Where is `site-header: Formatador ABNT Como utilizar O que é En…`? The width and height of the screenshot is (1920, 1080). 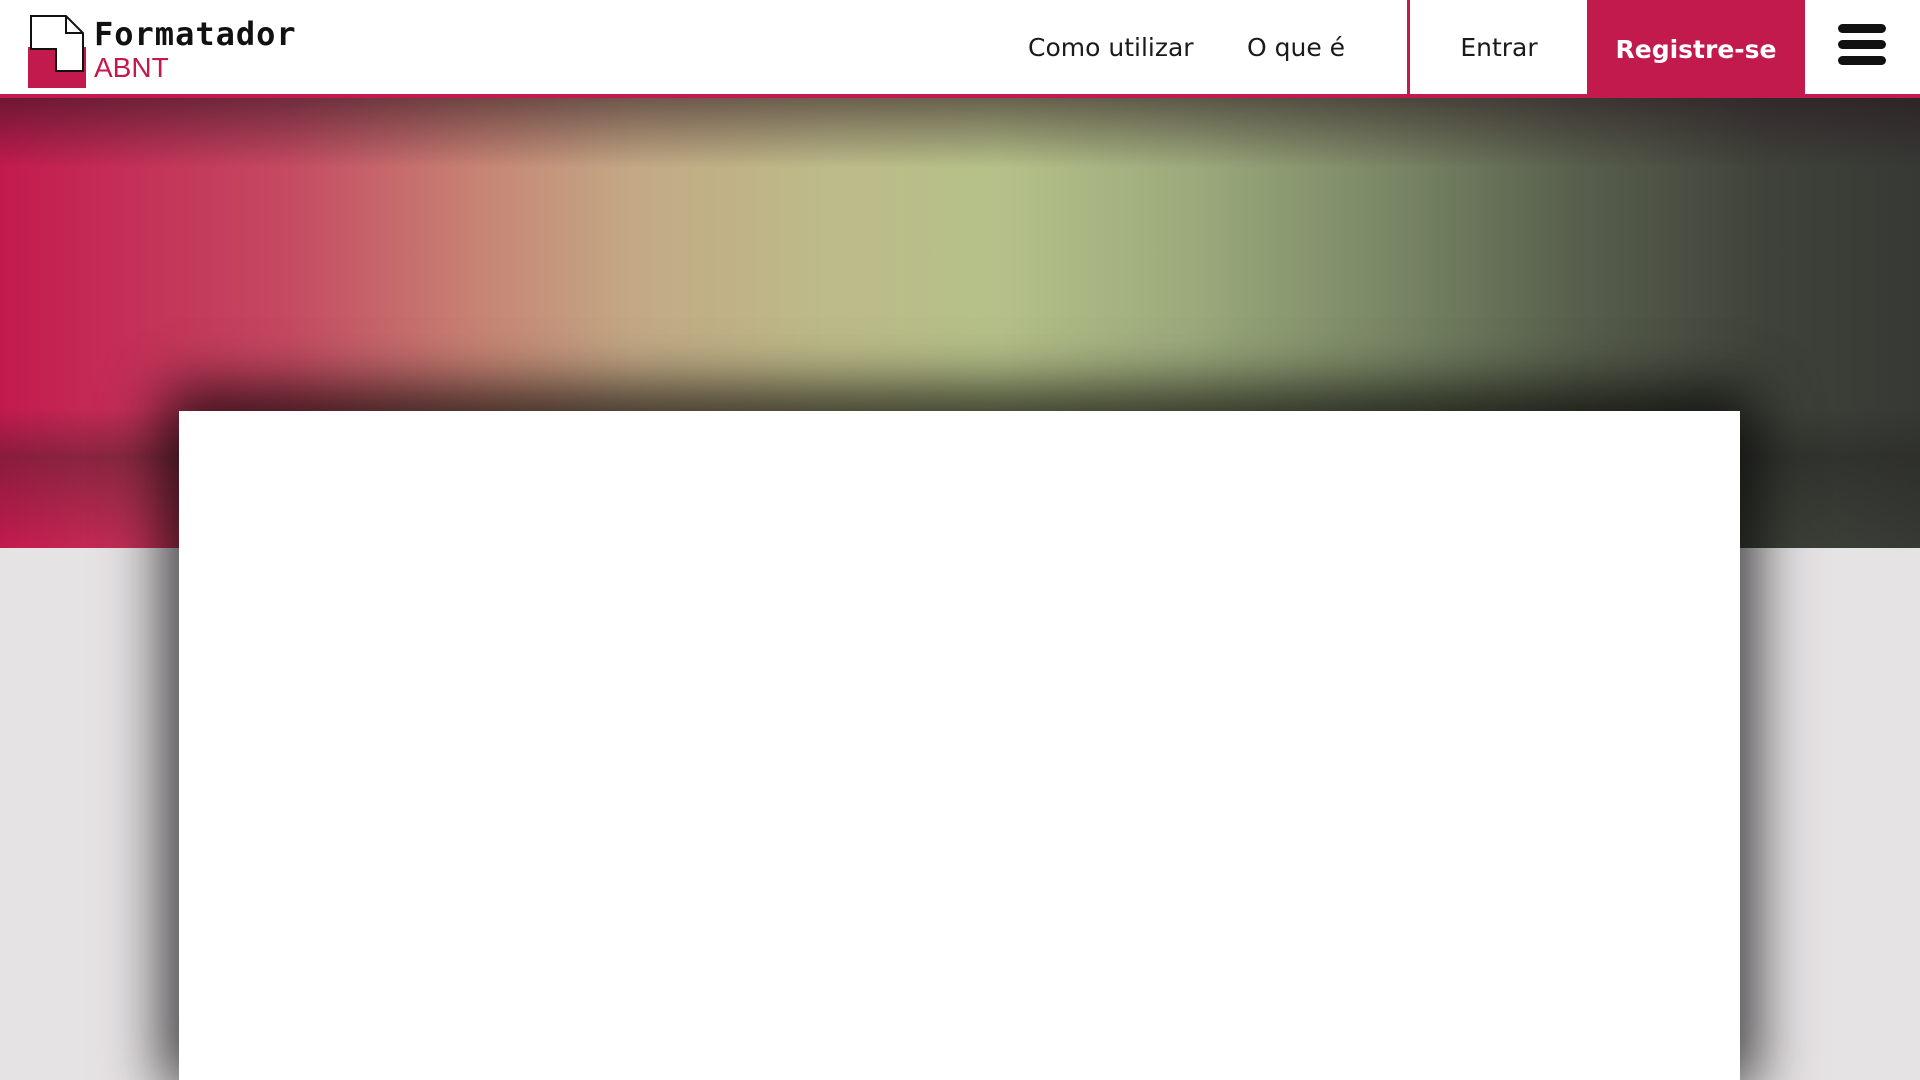
site-header: Formatador ABNT Como utilizar O que é En… is located at coordinates (960, 49).